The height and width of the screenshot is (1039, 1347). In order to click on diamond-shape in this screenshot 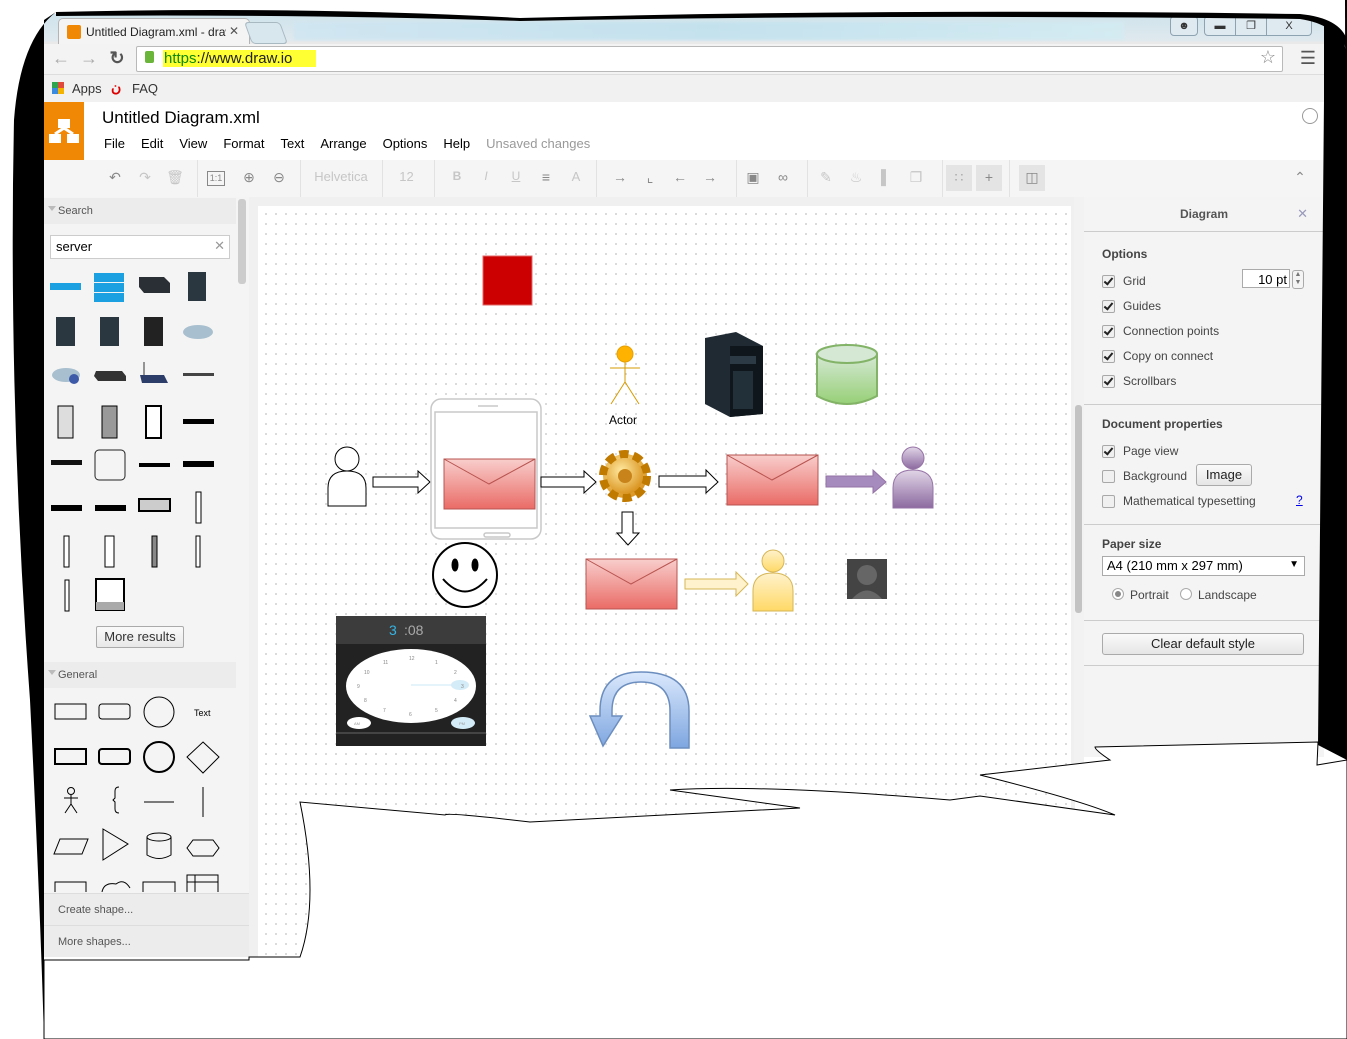, I will do `click(203, 757)`.